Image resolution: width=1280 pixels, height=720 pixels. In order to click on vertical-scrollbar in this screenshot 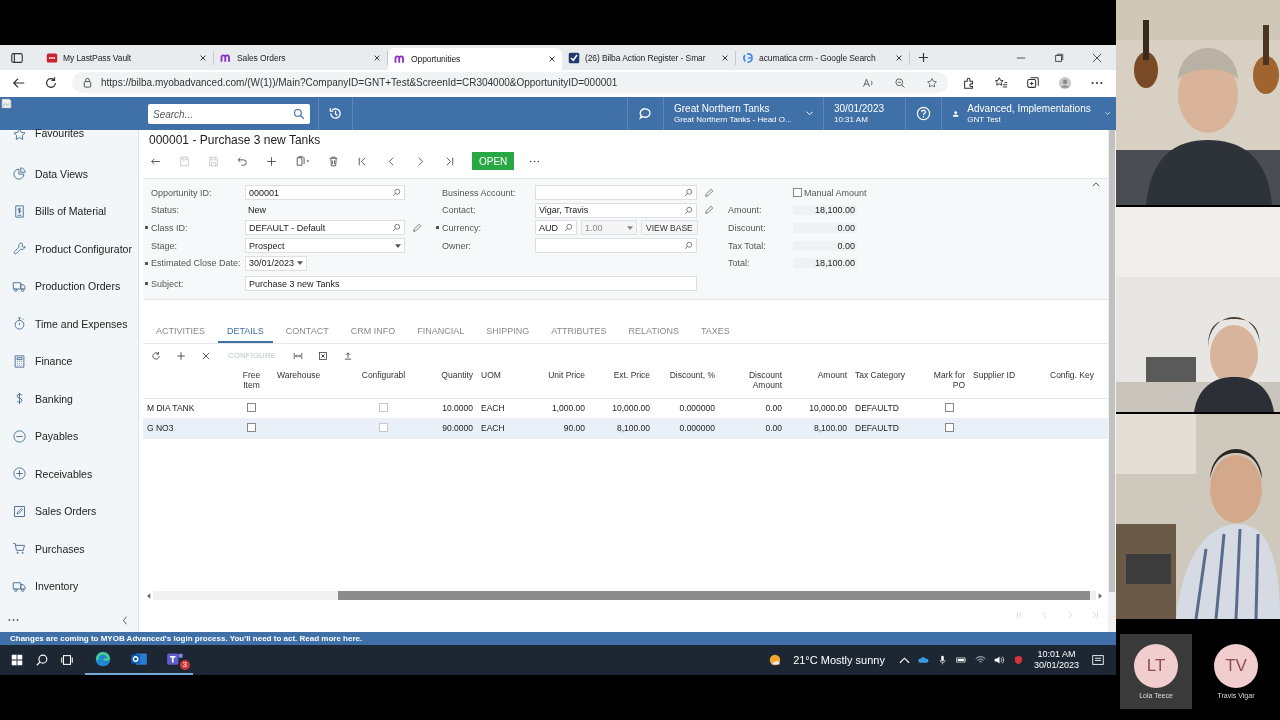, I will do `click(1112, 381)`.